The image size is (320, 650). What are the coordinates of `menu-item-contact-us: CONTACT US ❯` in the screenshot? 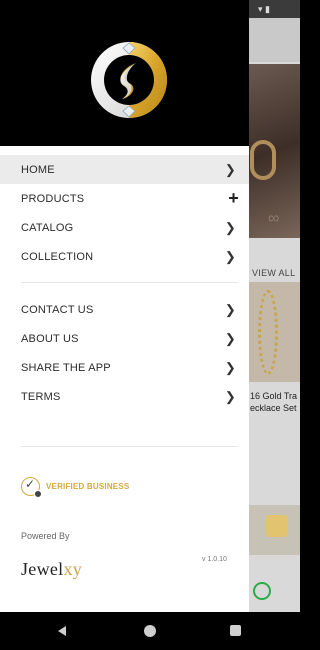 It's located at (124, 309).